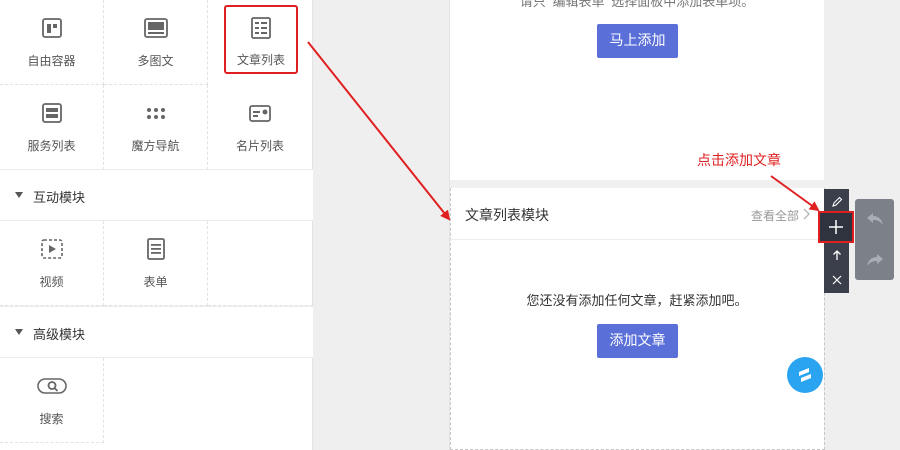 This screenshot has width=900, height=450. Describe the element at coordinates (51, 282) in the screenshot. I see `component-label: 视频` at that location.